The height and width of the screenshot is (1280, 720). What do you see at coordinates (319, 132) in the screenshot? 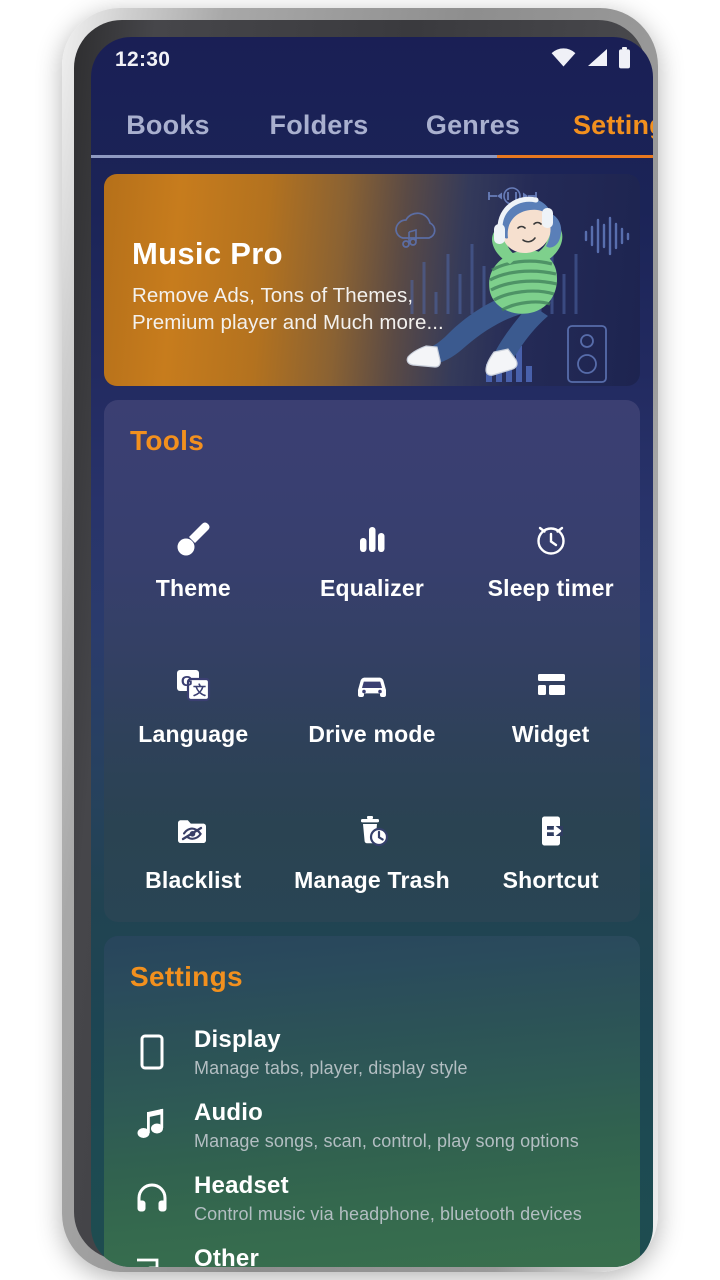
I see `tab-folders: Folders` at bounding box center [319, 132].